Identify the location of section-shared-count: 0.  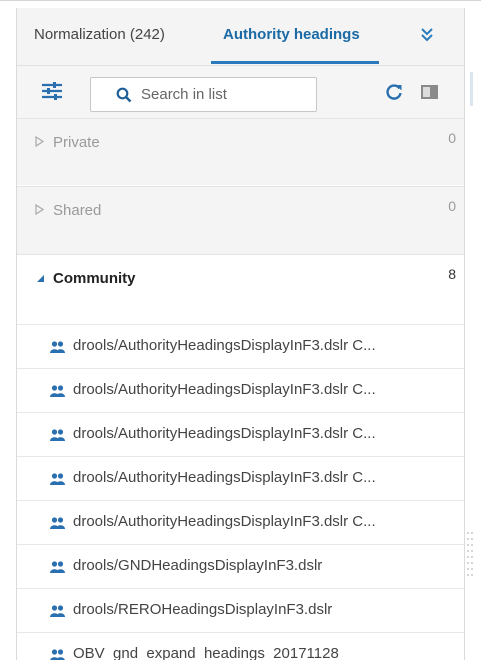
(452, 206).